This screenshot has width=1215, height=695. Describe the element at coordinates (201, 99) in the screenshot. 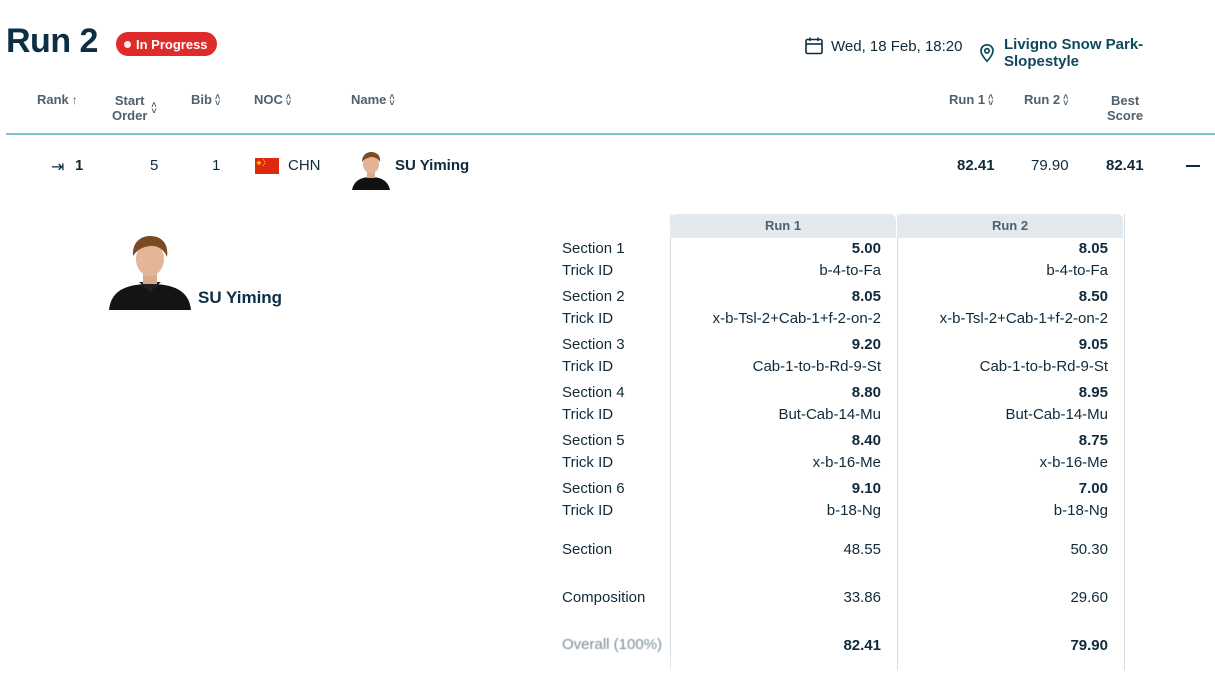

I see `col-bib-label: Bib` at that location.